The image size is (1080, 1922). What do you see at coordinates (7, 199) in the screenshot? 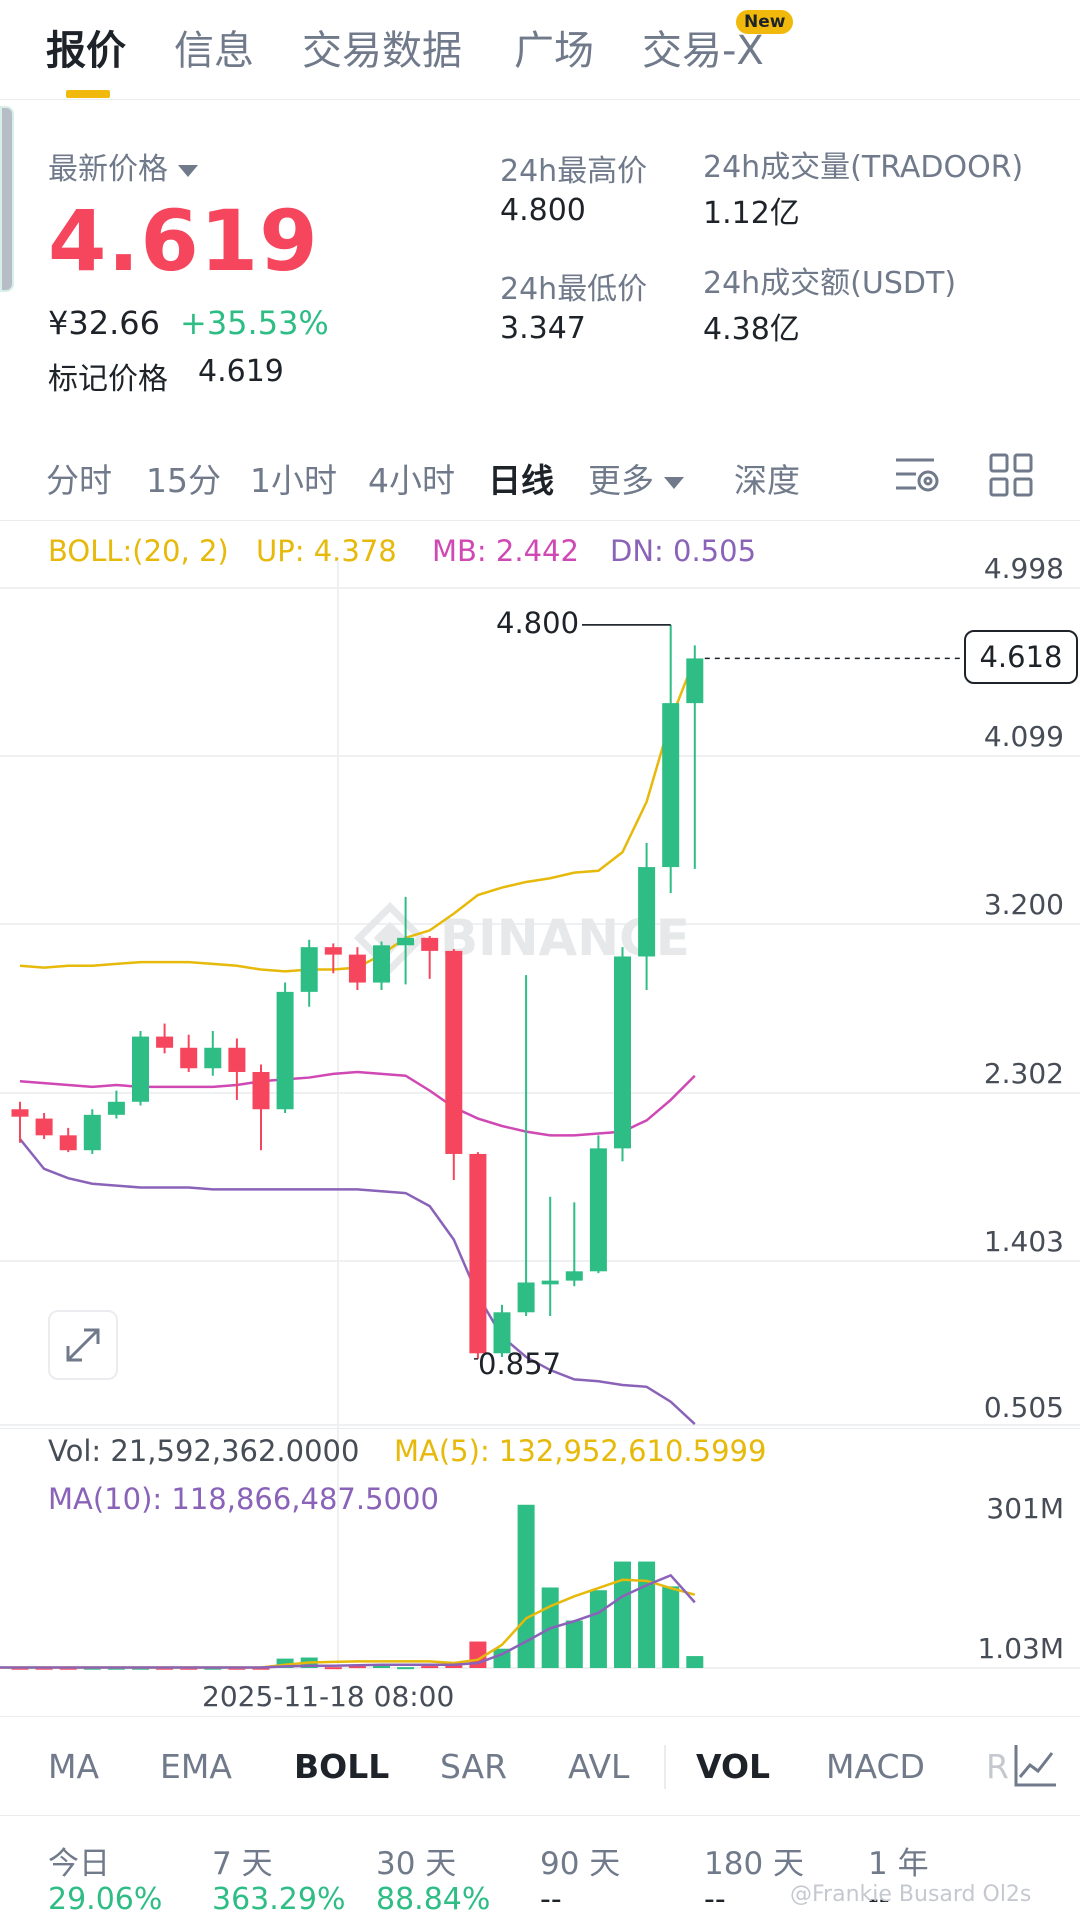
I see `side-drawer-handle` at bounding box center [7, 199].